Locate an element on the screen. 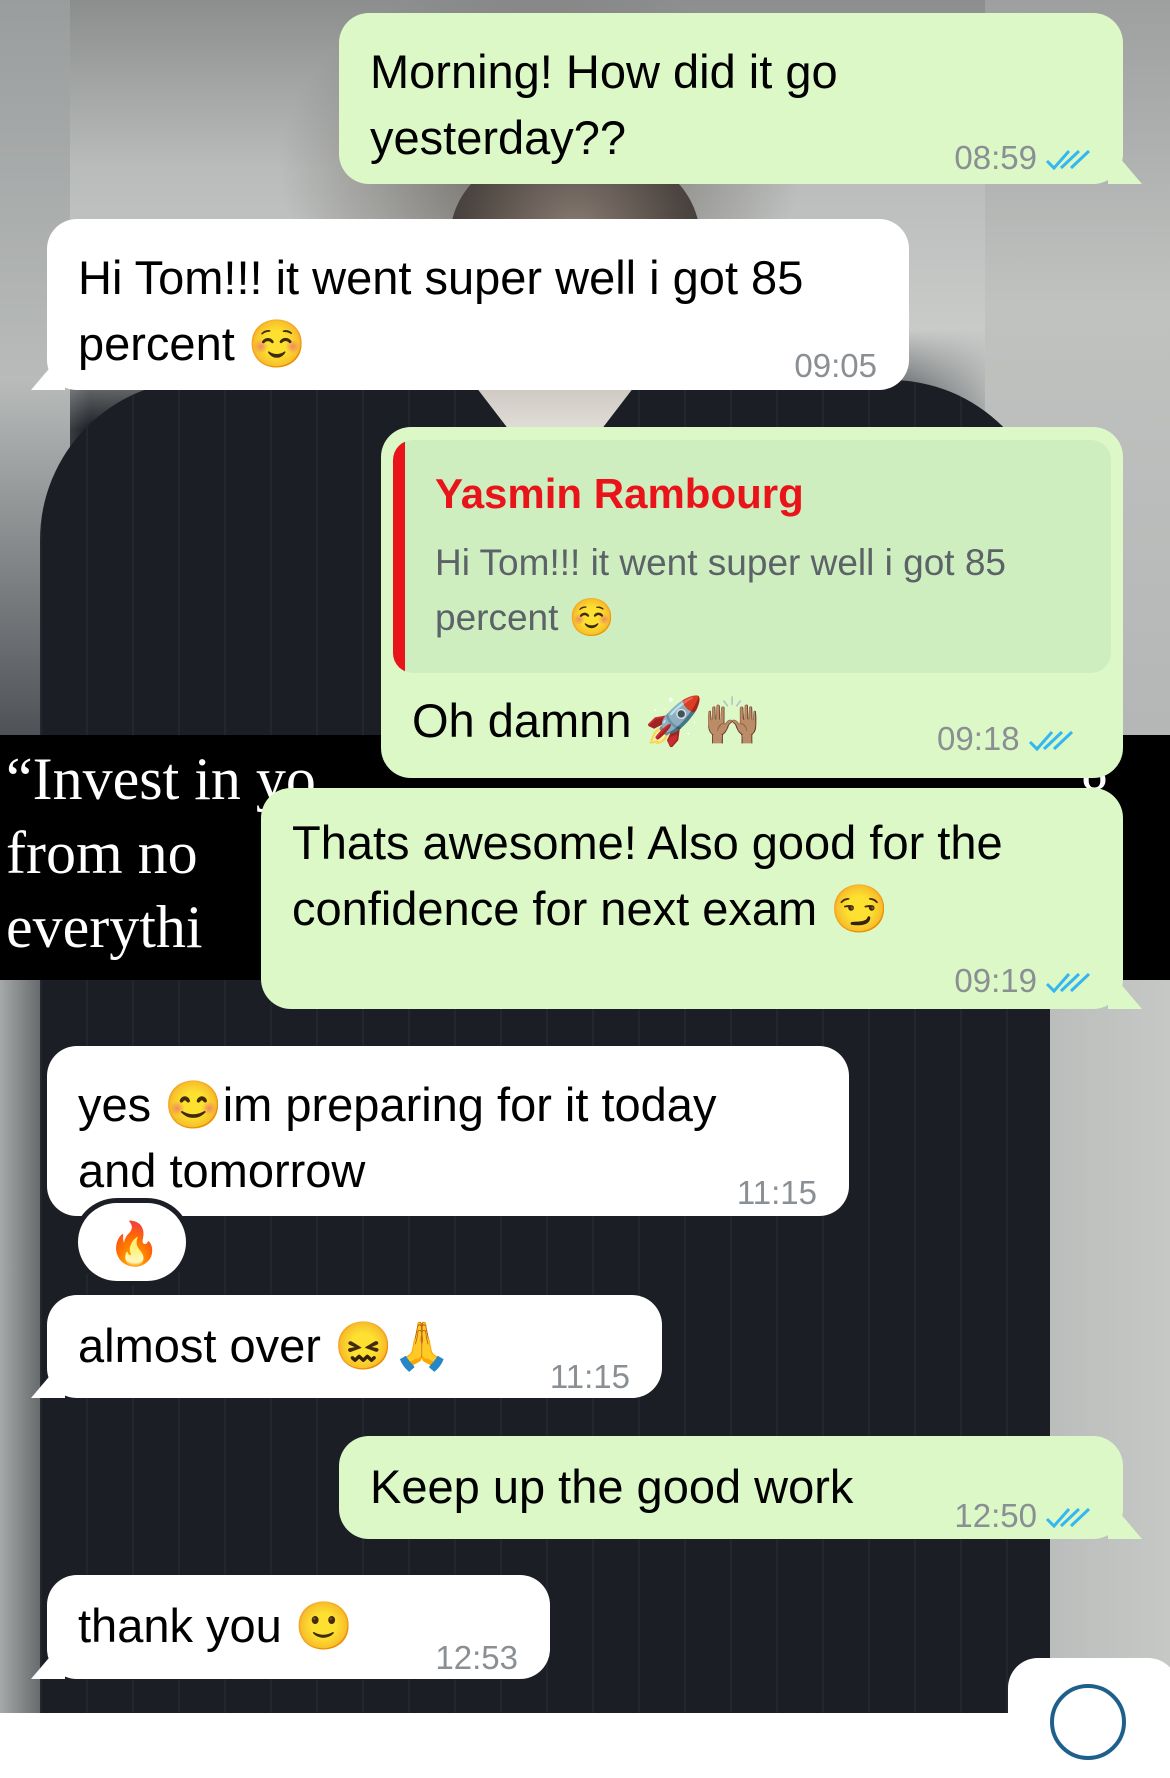  message-meta: 09:18 is located at coordinates (1005, 739).